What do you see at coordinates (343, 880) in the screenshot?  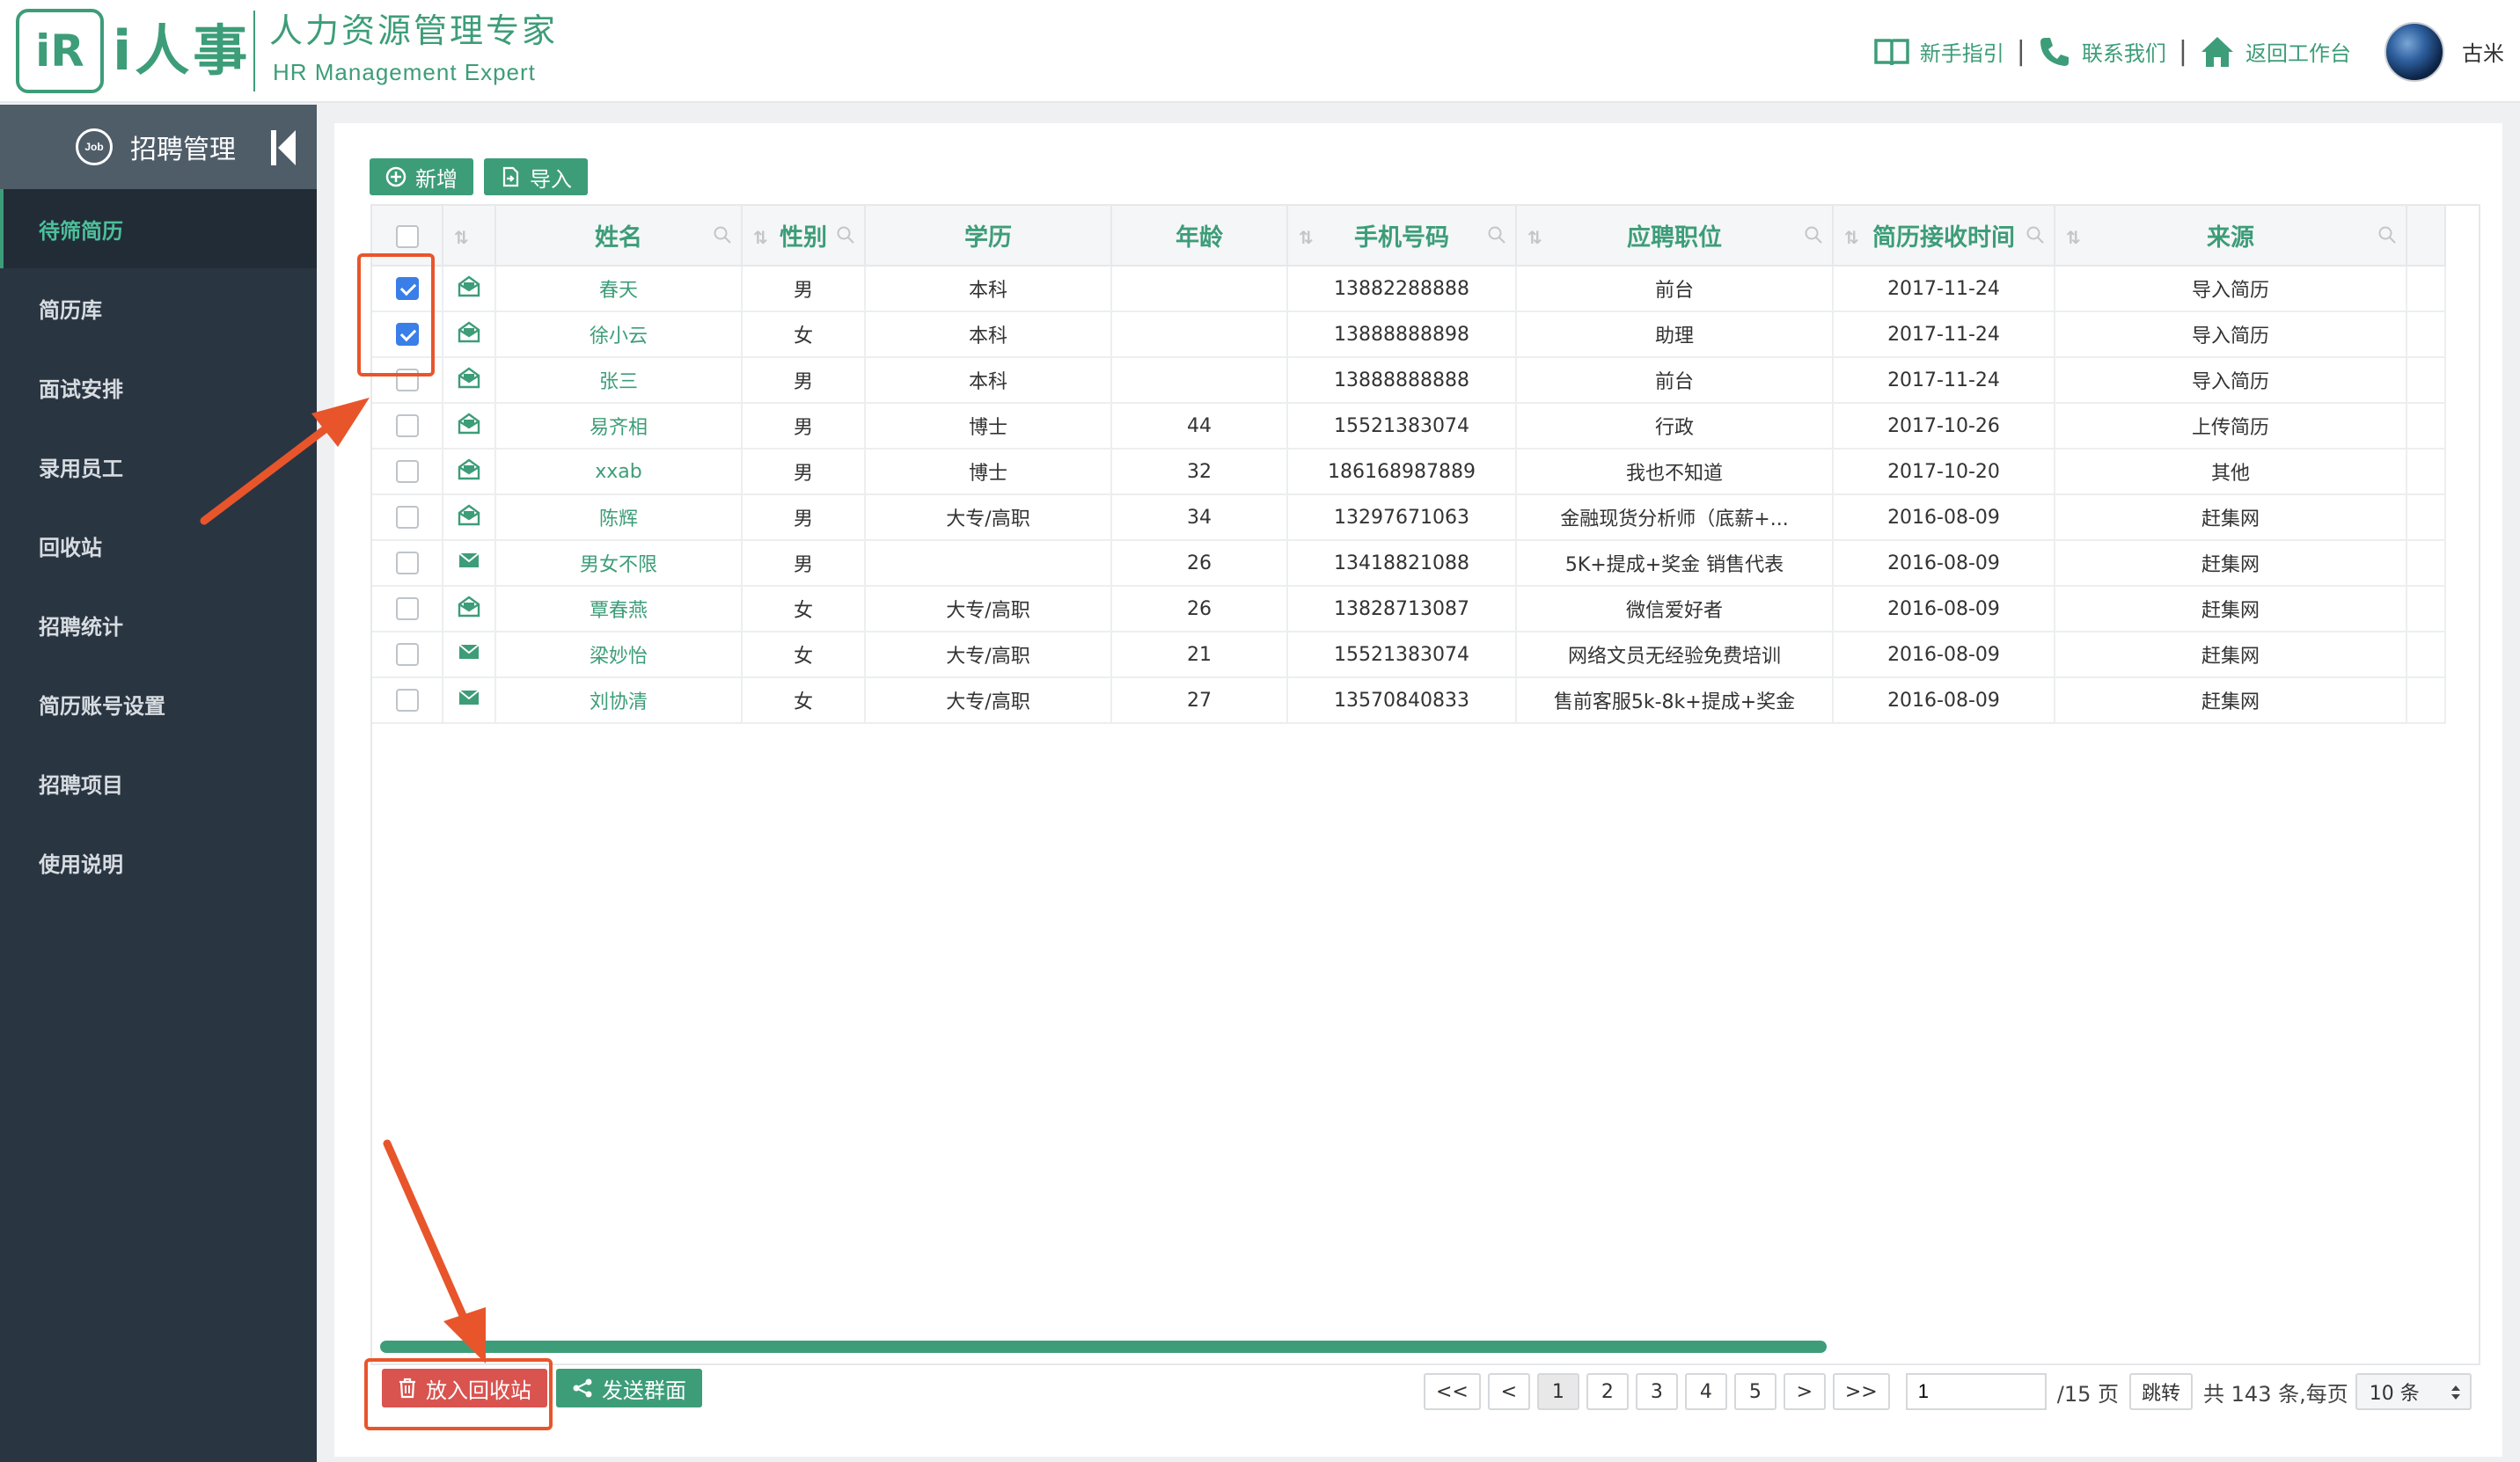 I see `annotation-arrows` at bounding box center [343, 880].